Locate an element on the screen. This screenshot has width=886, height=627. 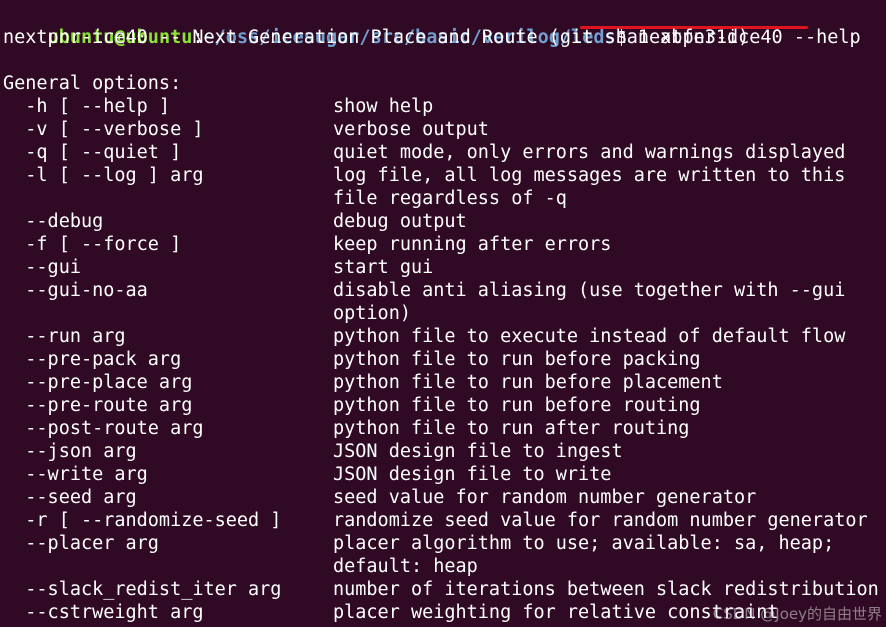
option-description: python file to run before packing is located at coordinates (517, 359).